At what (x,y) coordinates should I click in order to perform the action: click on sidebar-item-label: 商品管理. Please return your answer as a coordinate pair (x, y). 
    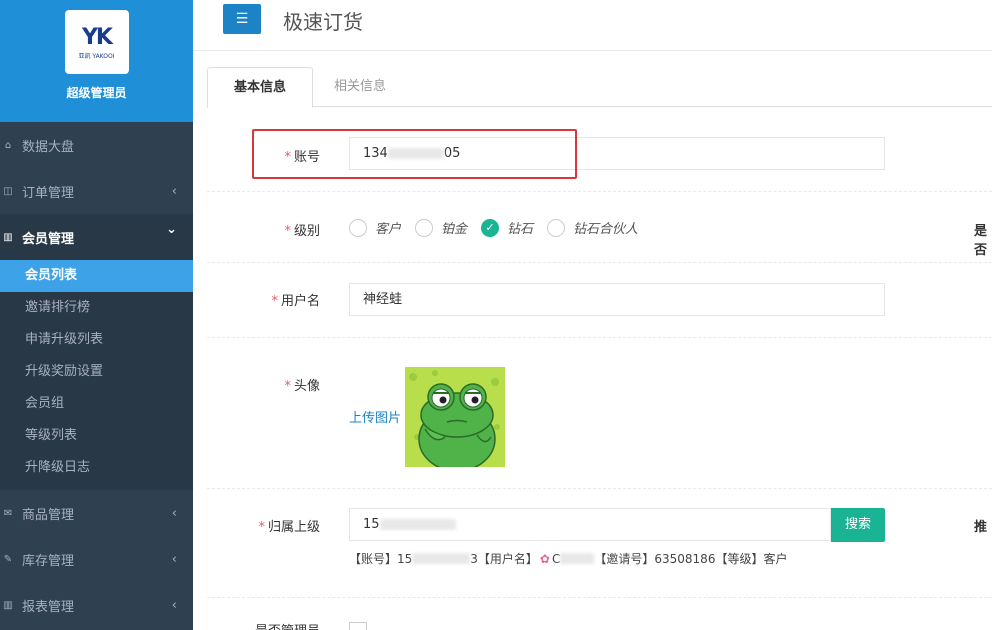
    Looking at the image, I should click on (48, 515).